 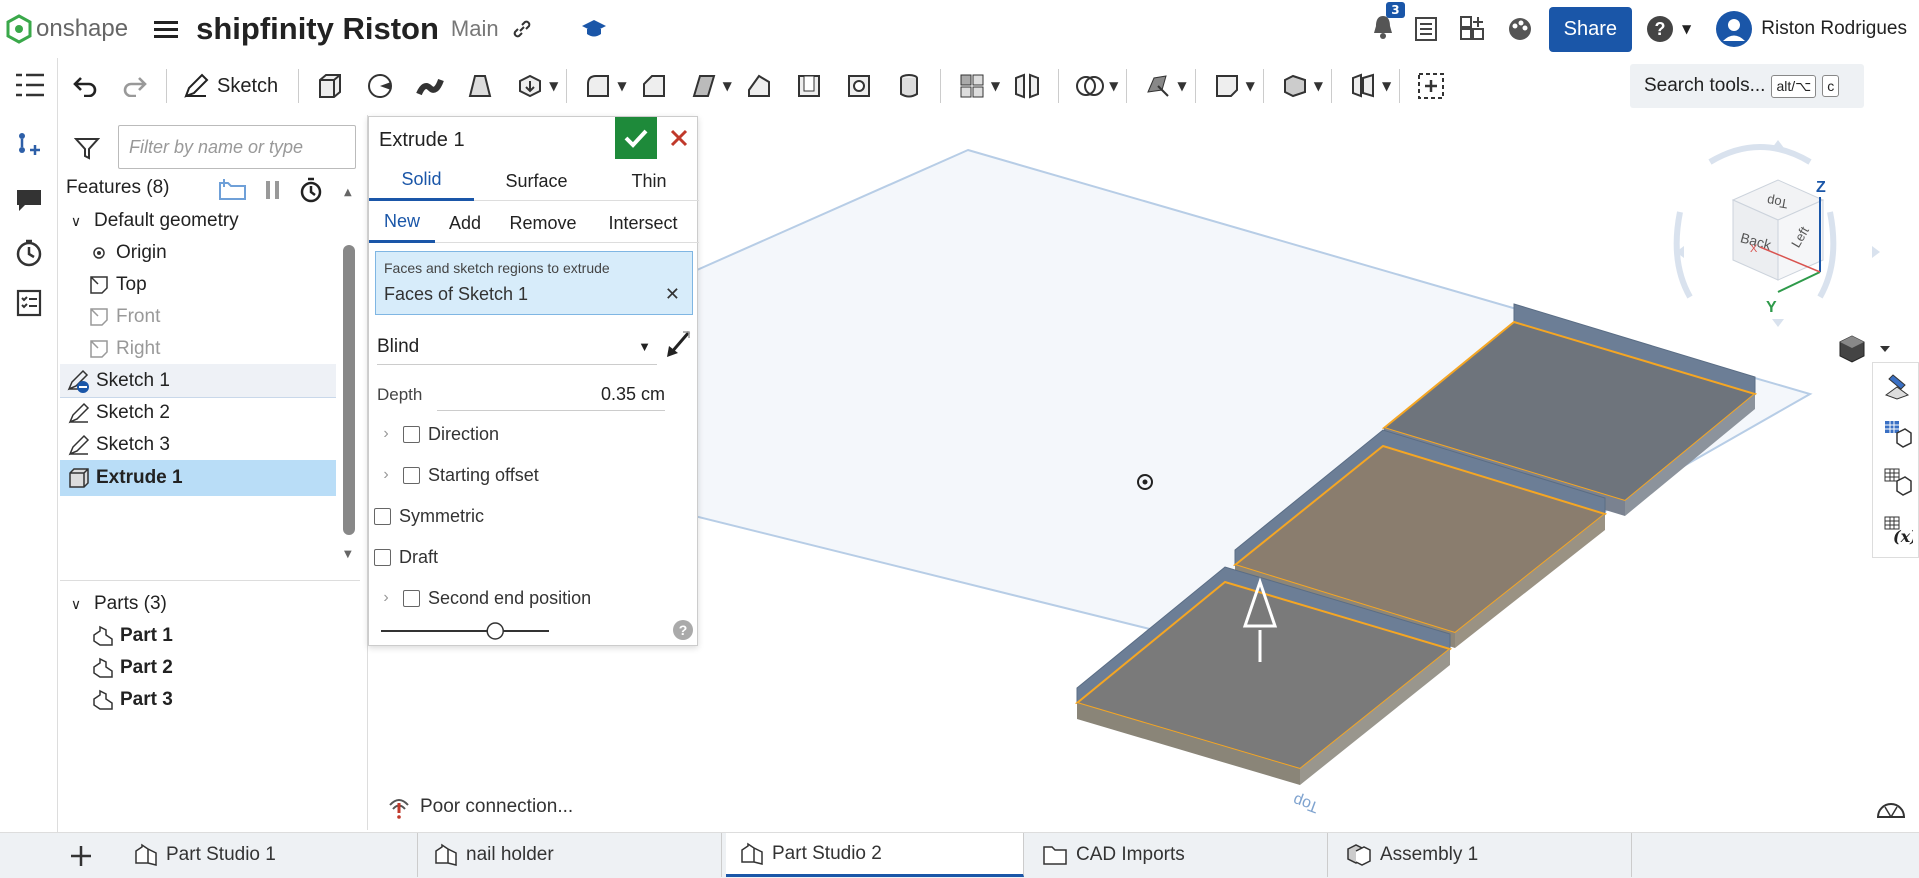 I want to click on sheet-metal-button, so click(x=1295, y=86).